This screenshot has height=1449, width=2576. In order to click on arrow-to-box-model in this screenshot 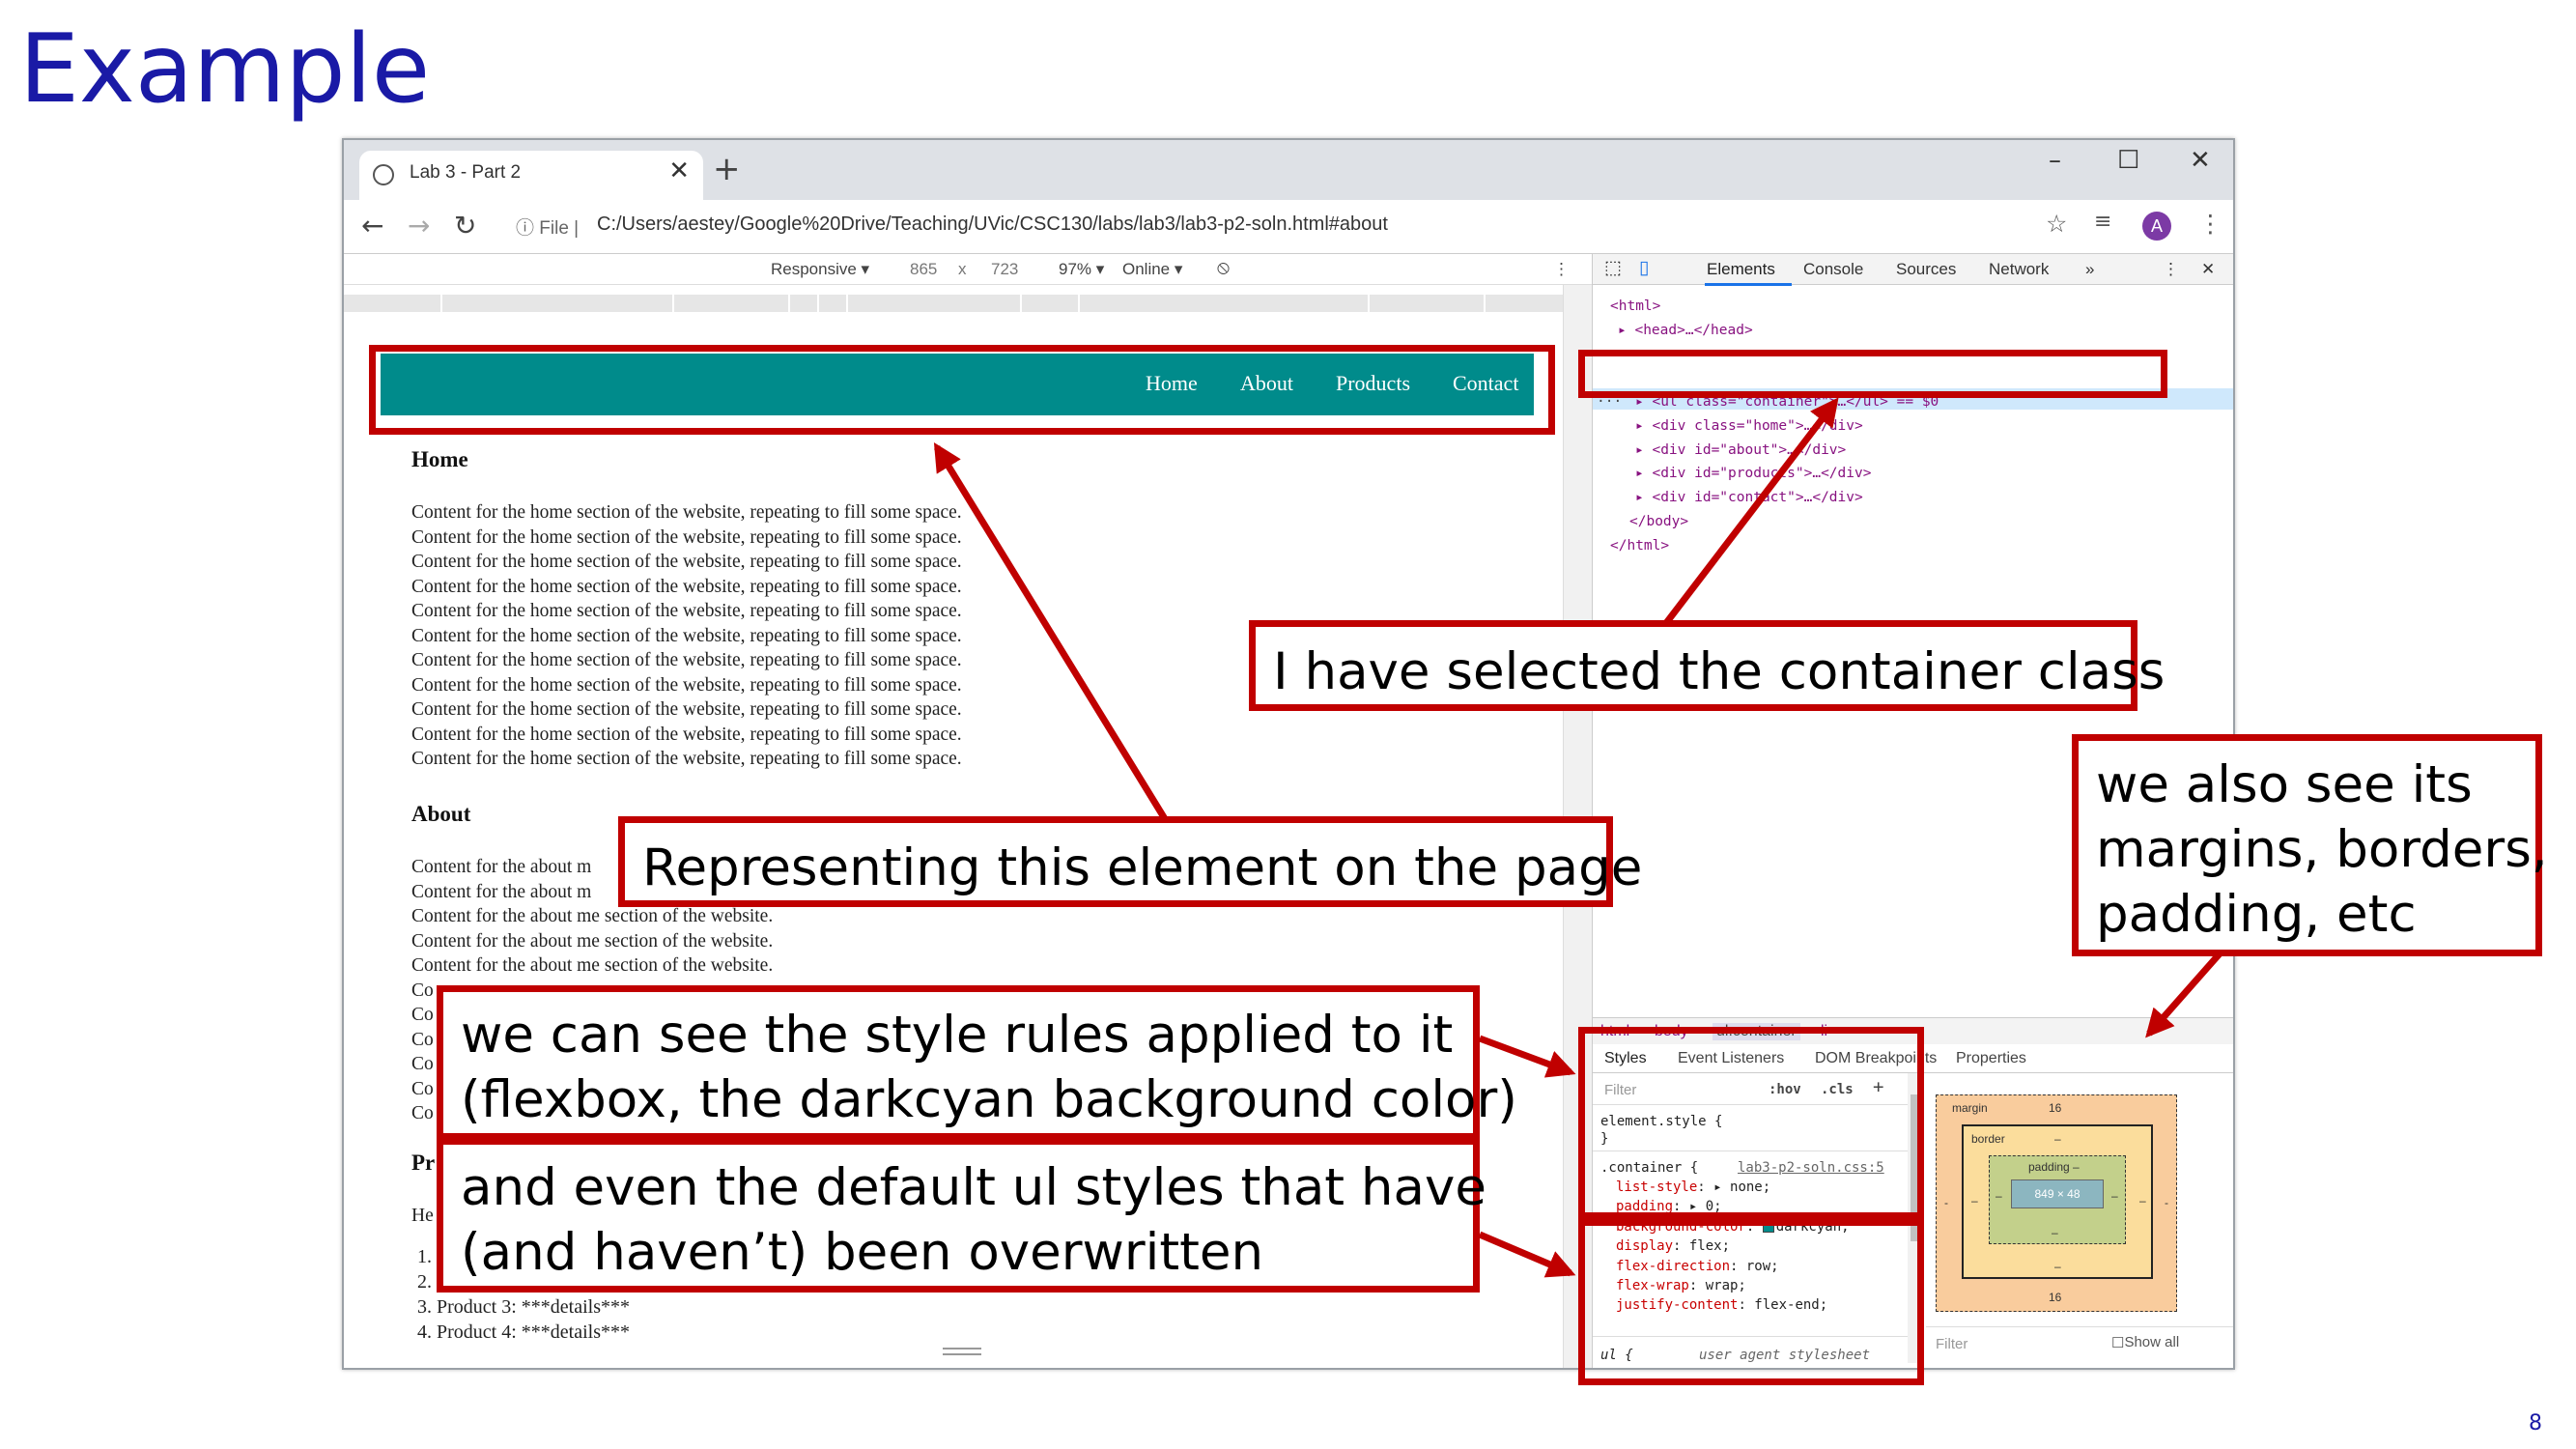, I will do `click(2184, 993)`.